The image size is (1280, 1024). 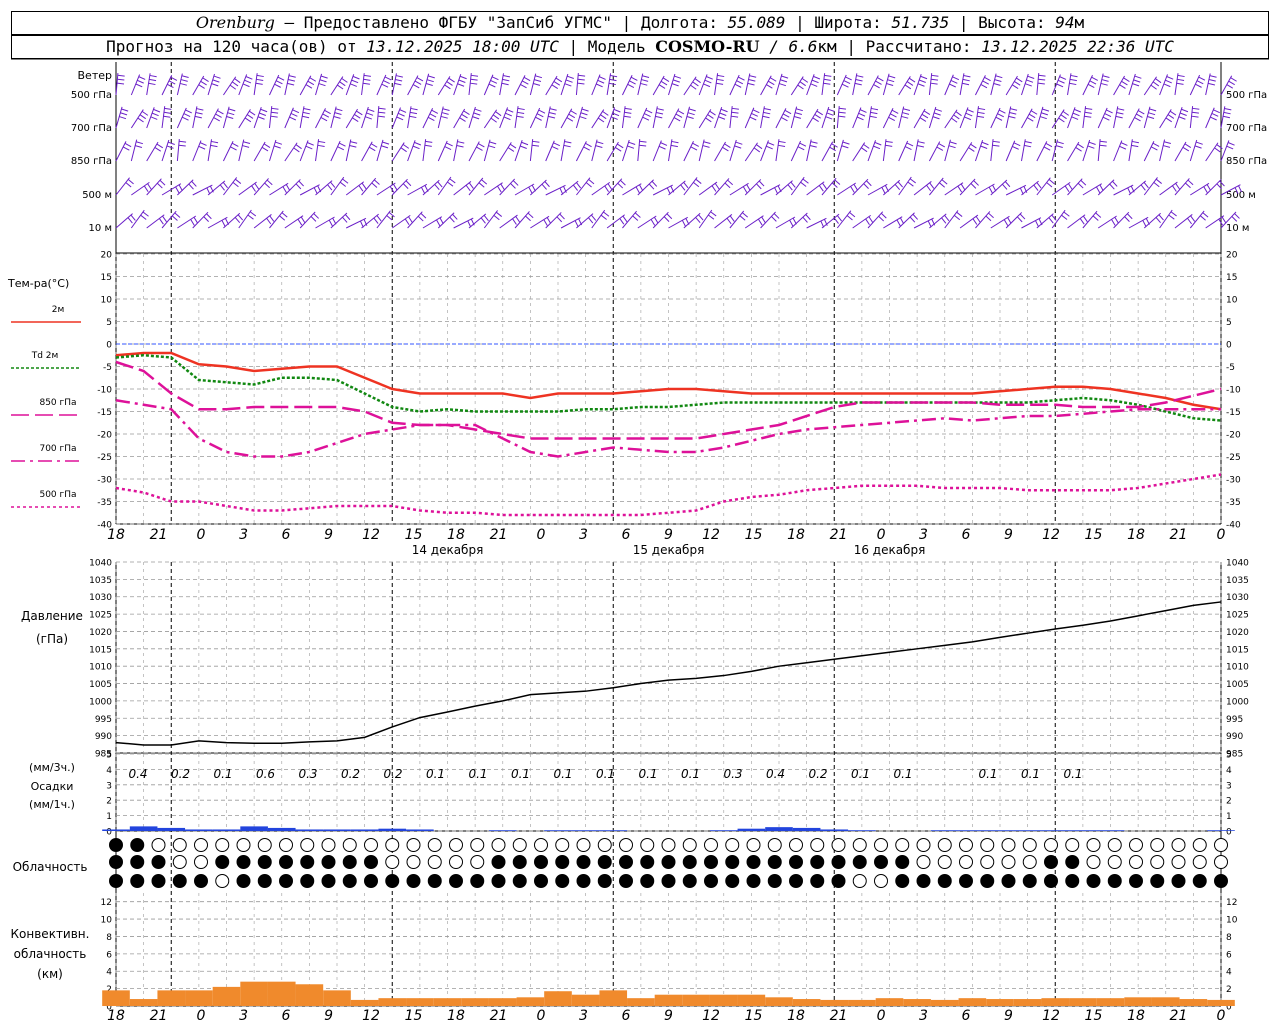 I want to click on precip-amount: 0.2, so click(x=817, y=774).